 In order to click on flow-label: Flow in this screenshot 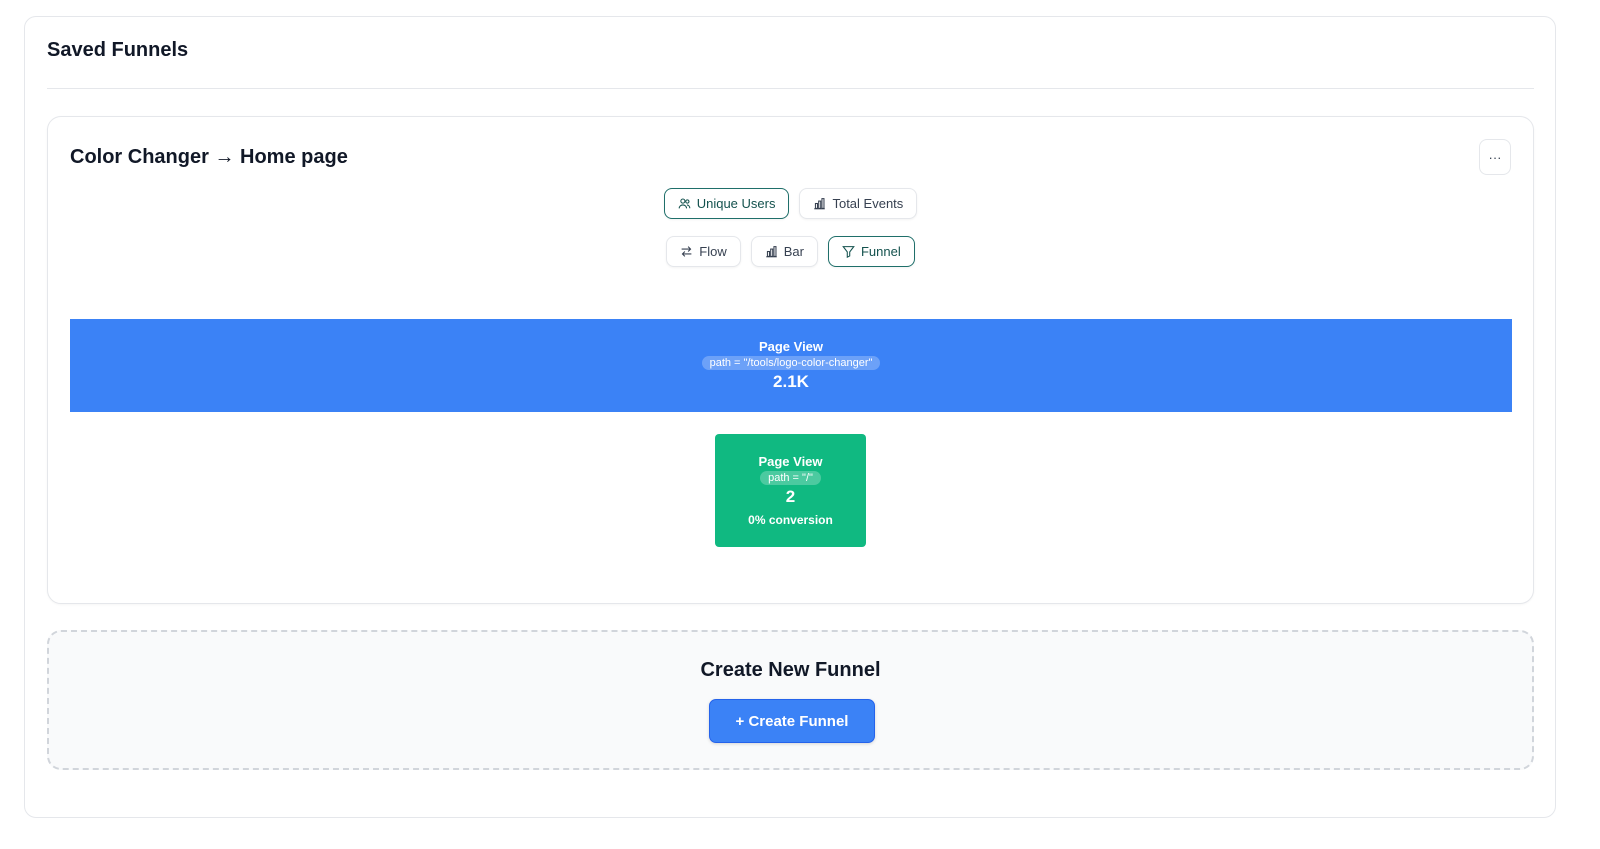, I will do `click(713, 251)`.